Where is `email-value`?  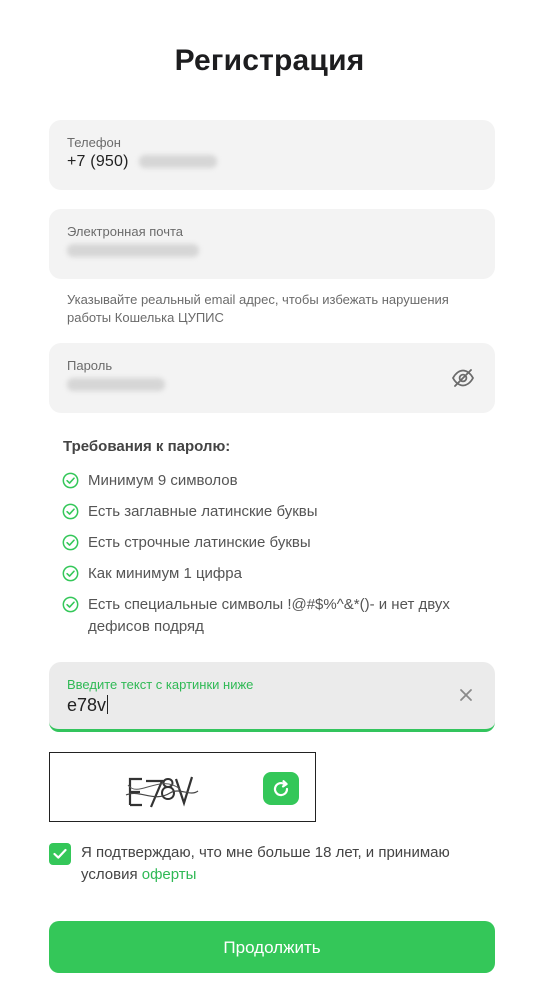
email-value is located at coordinates (133, 251).